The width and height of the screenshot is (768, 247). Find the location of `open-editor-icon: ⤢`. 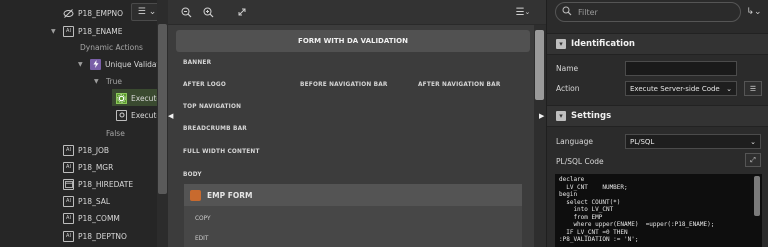

open-editor-icon: ⤢ is located at coordinates (753, 159).